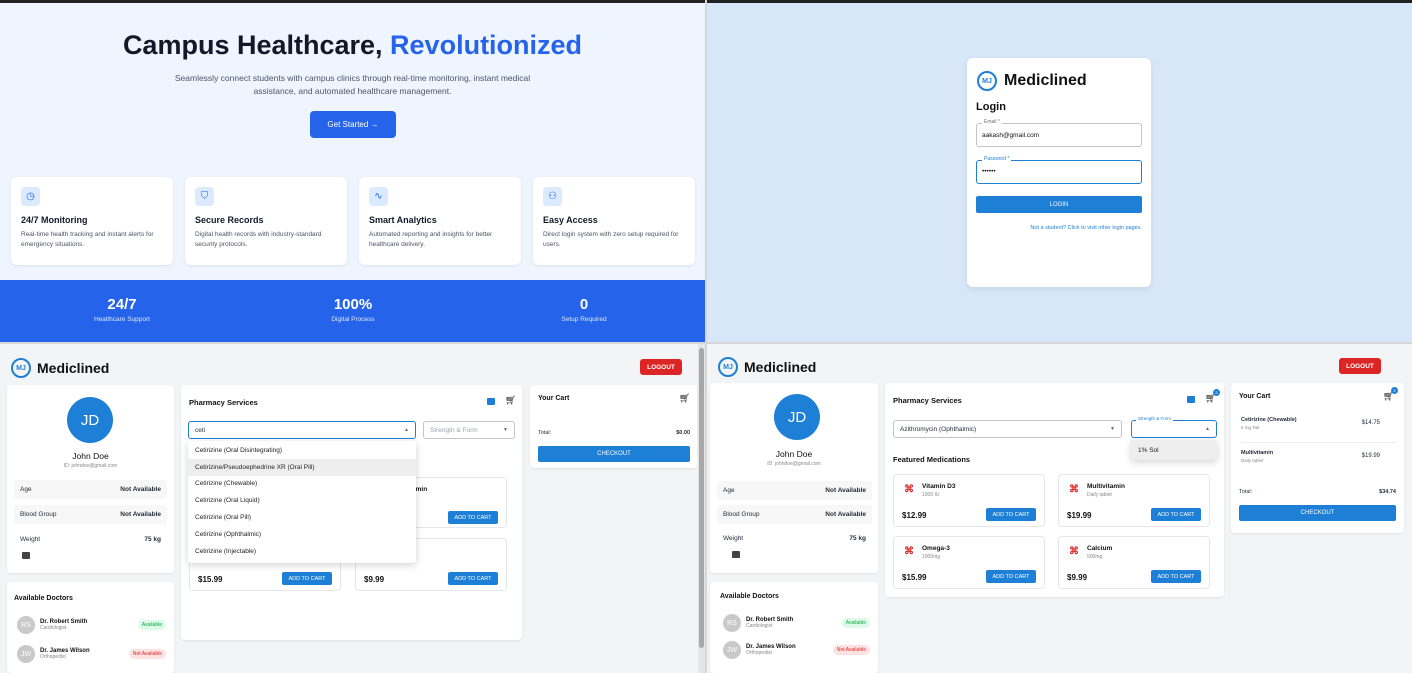 The width and height of the screenshot is (1412, 673). I want to click on medication-name: Multivitamin, so click(1106, 486).